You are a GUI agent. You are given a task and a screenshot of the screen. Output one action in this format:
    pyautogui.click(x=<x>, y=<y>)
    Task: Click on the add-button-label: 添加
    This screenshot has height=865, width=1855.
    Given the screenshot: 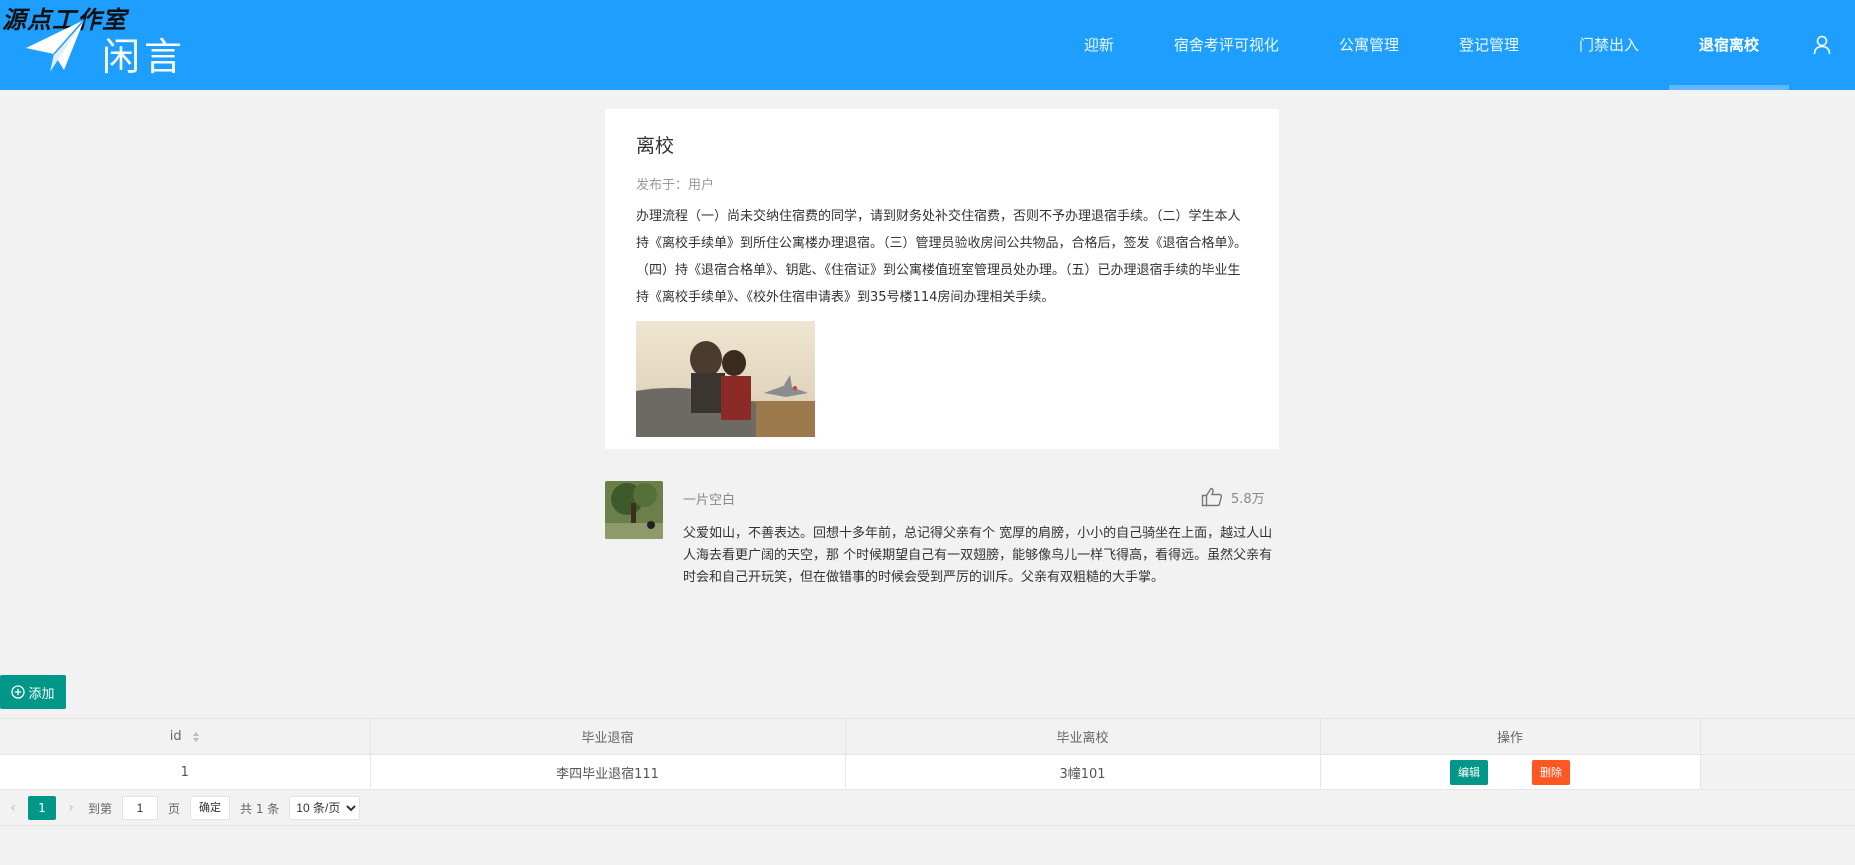 What is the action you would take?
    pyautogui.click(x=41, y=694)
    